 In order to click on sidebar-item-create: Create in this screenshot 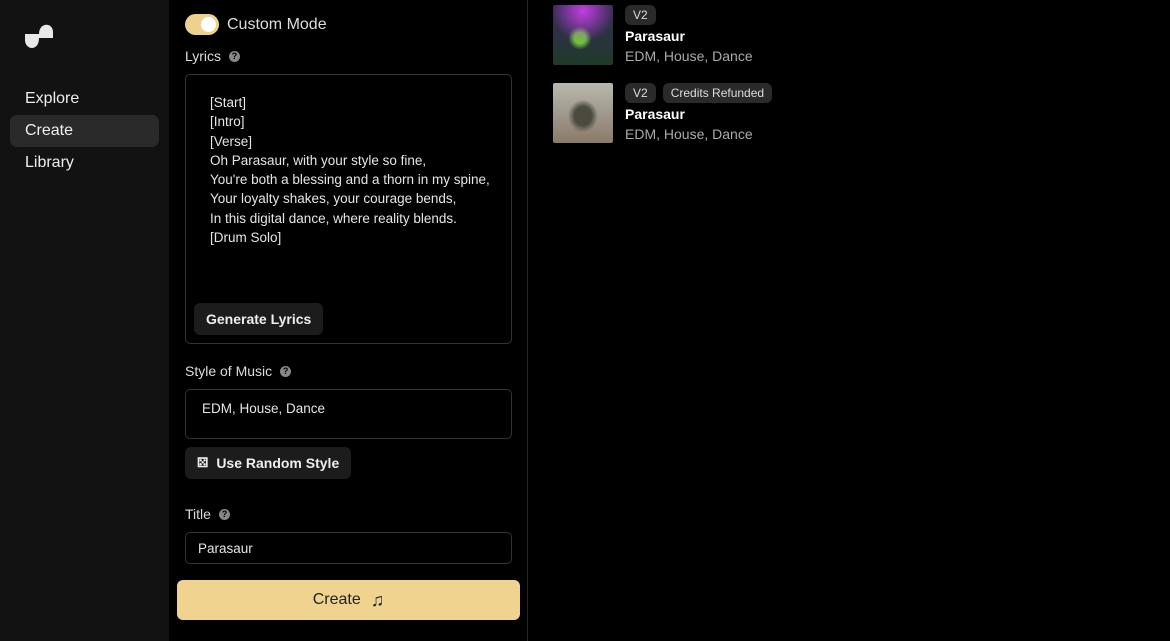, I will do `click(84, 131)`.